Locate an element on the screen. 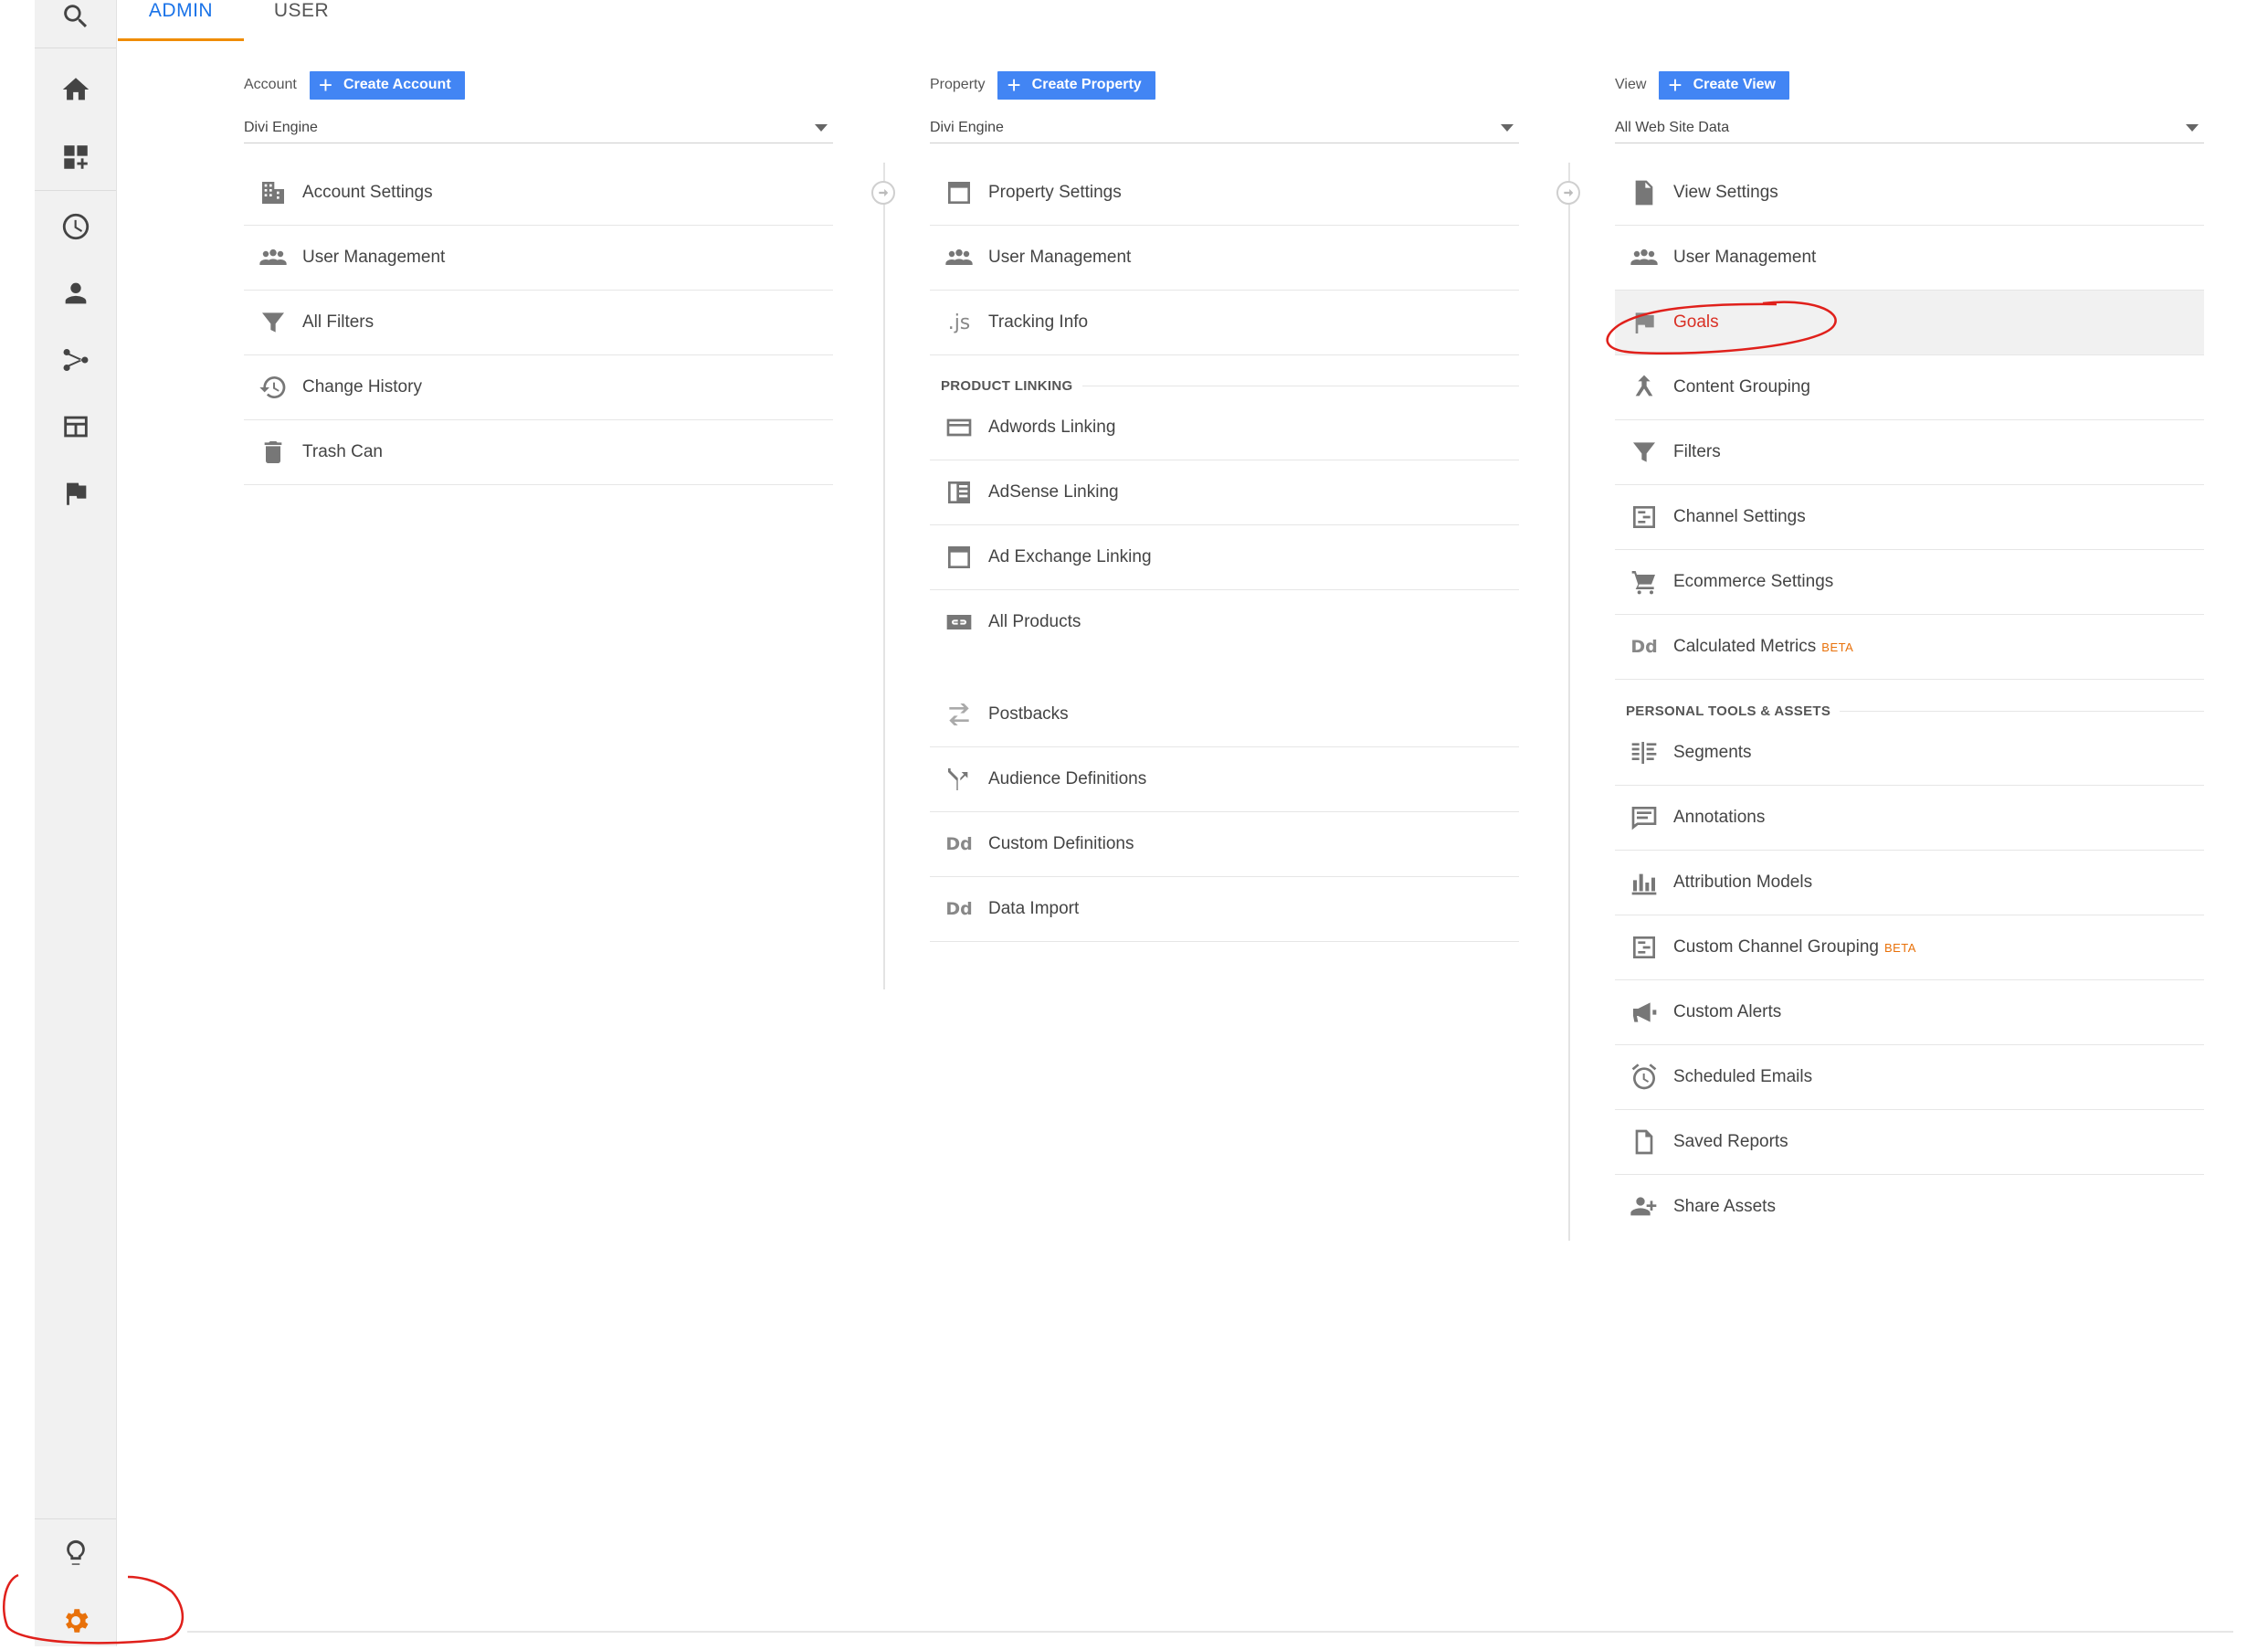 The width and height of the screenshot is (2268, 1650). view-header: View + Create View is located at coordinates (1702, 84).